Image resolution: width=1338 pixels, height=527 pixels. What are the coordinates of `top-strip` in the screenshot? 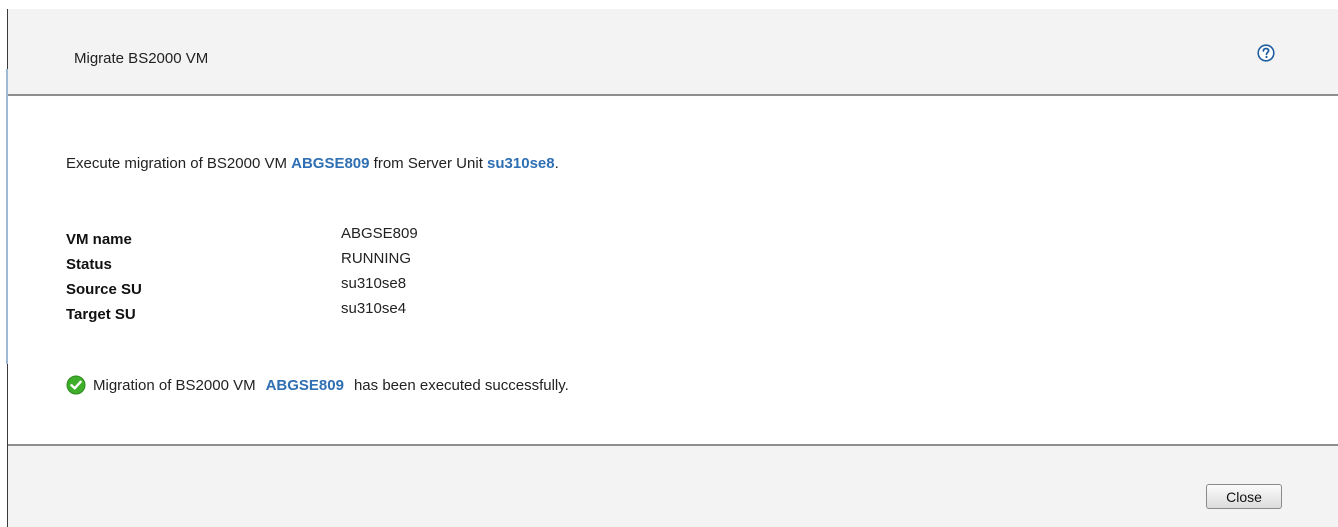 It's located at (669, 4).